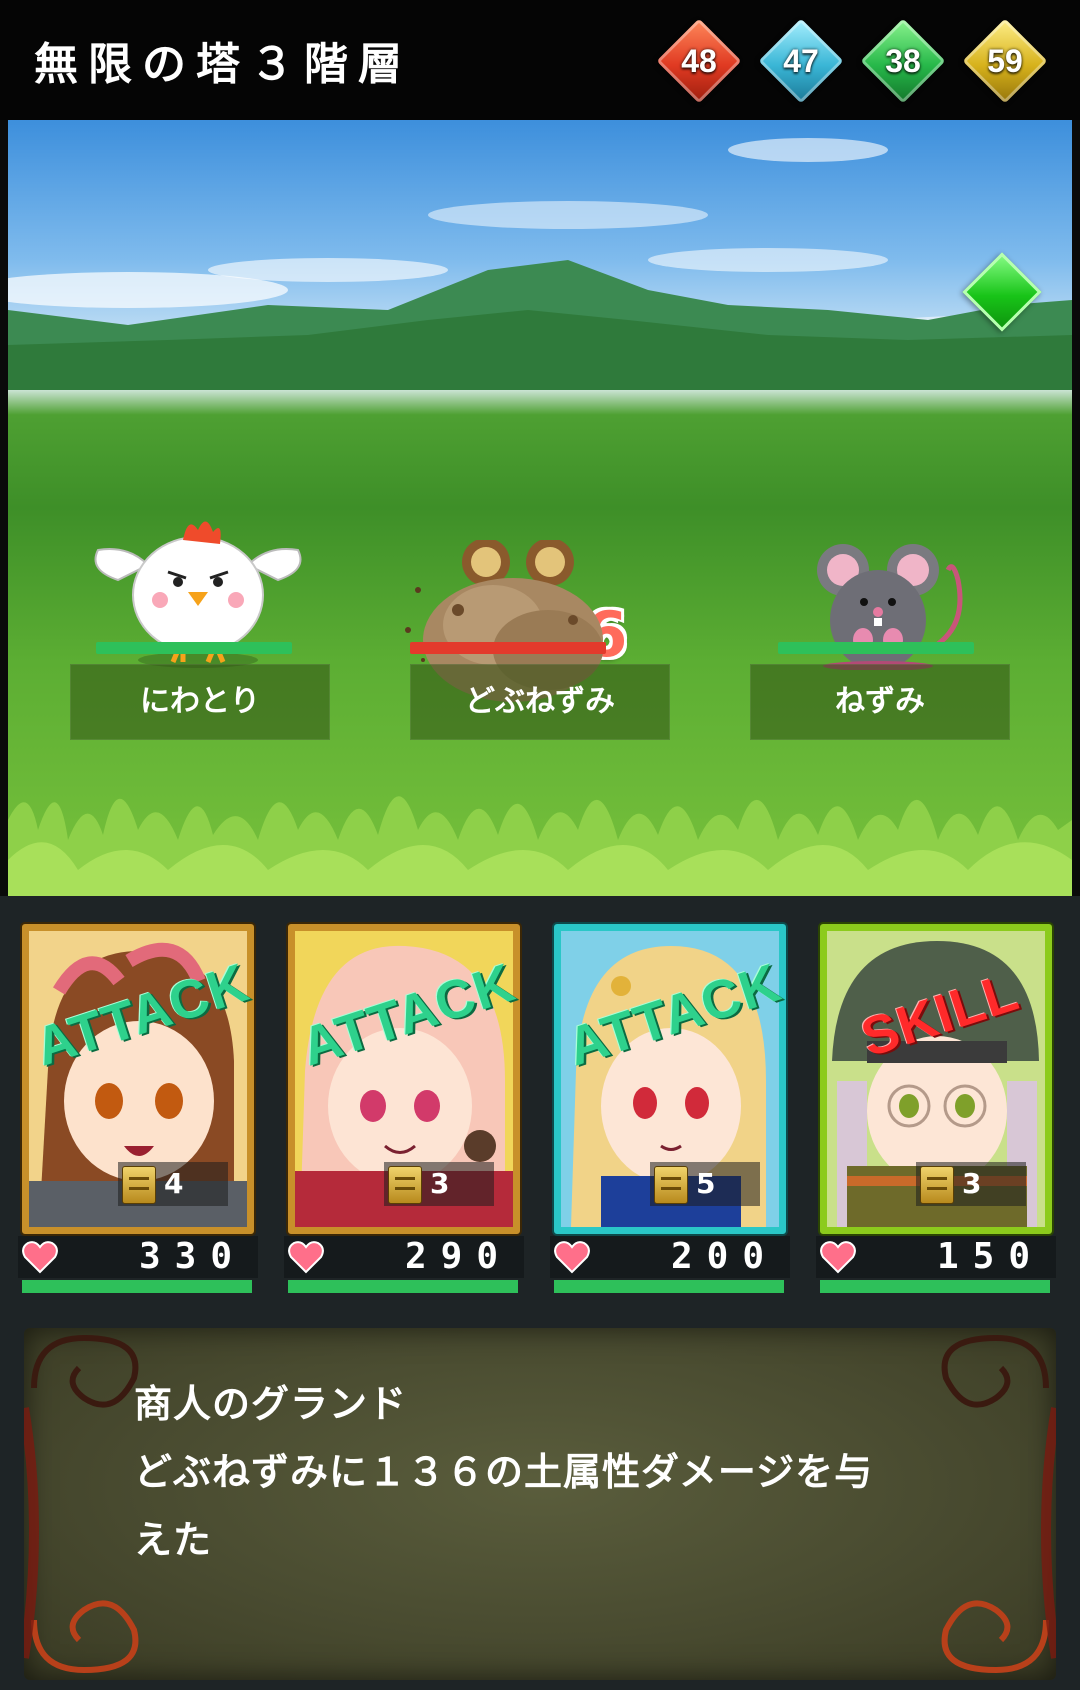  I want to click on enemy-mouse-hp-bar, so click(876, 648).